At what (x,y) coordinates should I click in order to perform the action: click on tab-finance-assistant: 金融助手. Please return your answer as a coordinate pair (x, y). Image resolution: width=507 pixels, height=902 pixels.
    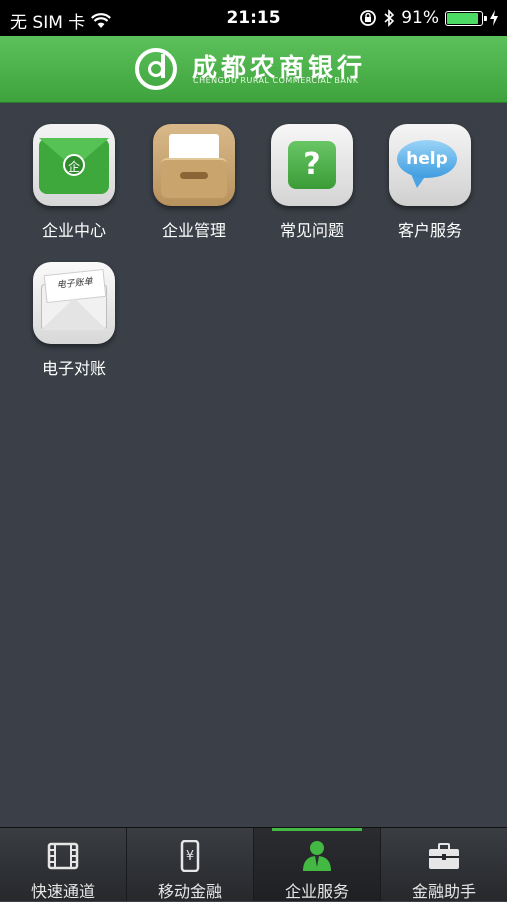
    Looking at the image, I should click on (444, 864).